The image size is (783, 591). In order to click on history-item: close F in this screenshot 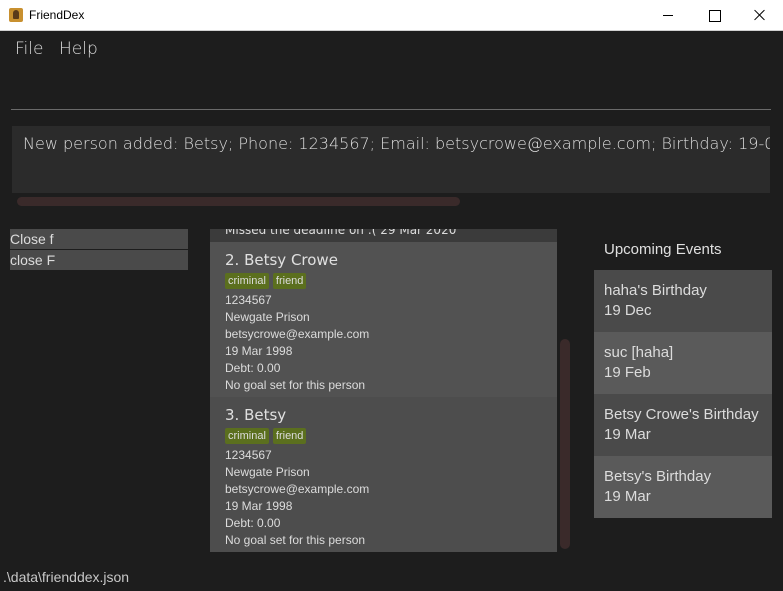, I will do `click(99, 260)`.